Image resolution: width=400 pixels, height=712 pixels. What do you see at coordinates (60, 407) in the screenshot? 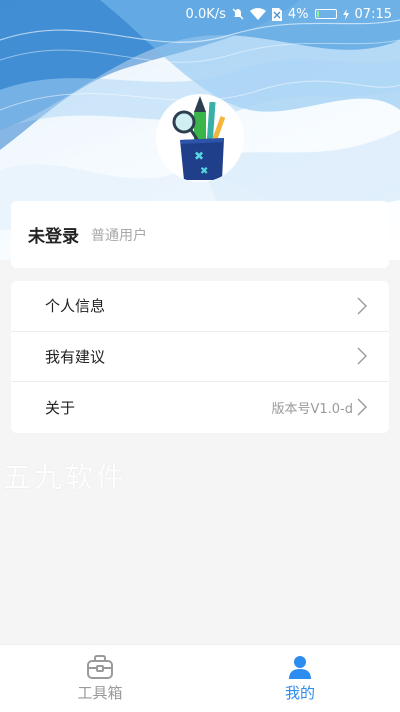
I see `menu-item-label: 关于` at bounding box center [60, 407].